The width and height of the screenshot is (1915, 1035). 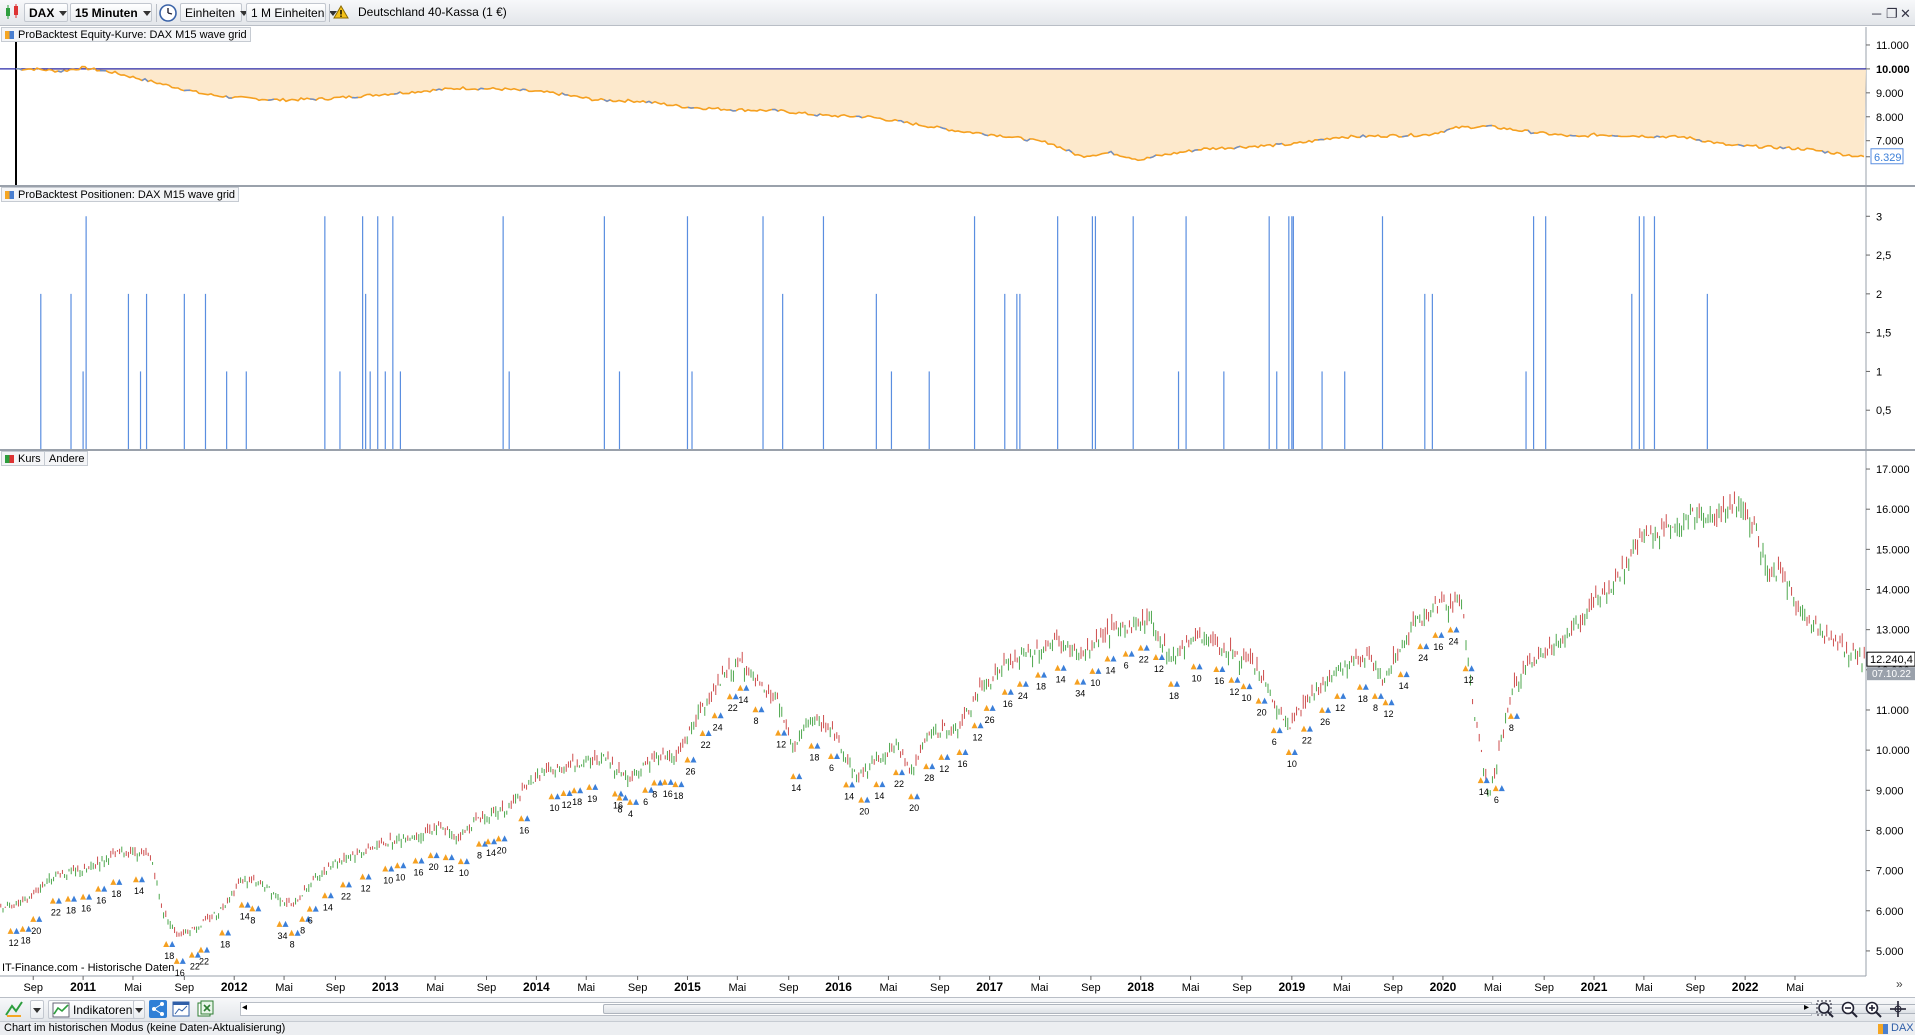 What do you see at coordinates (206, 1009) in the screenshot?
I see `export-icon` at bounding box center [206, 1009].